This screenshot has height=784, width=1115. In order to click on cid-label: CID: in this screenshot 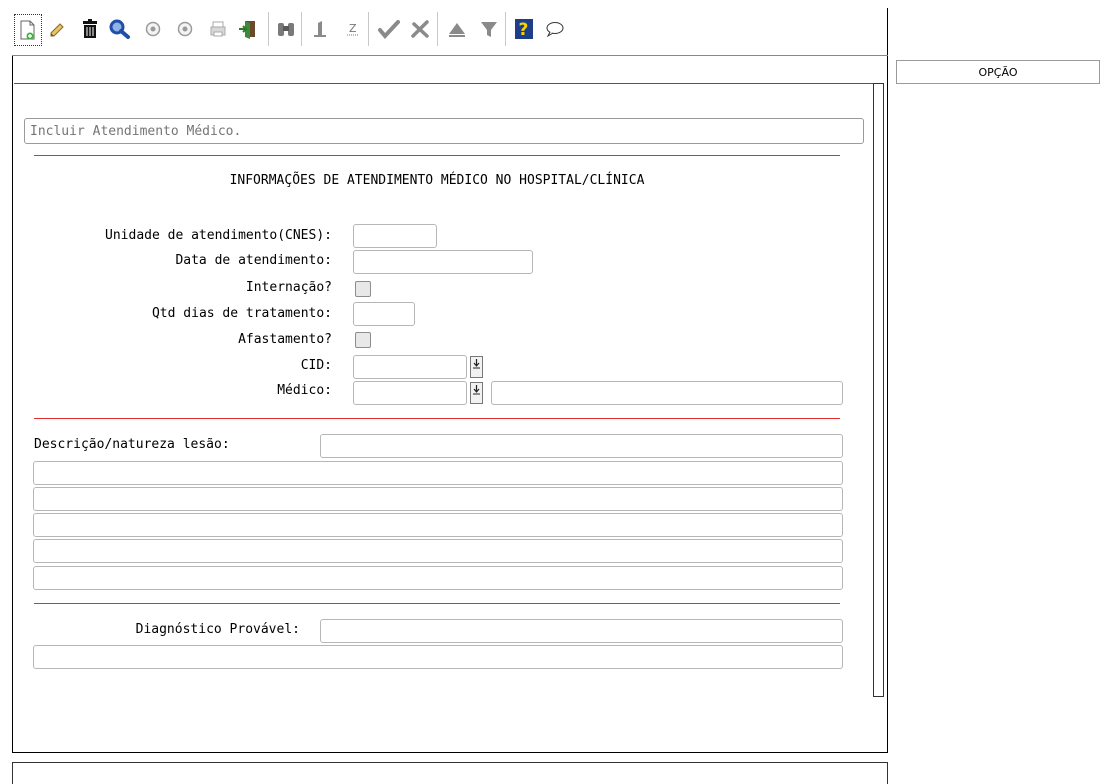, I will do `click(316, 365)`.